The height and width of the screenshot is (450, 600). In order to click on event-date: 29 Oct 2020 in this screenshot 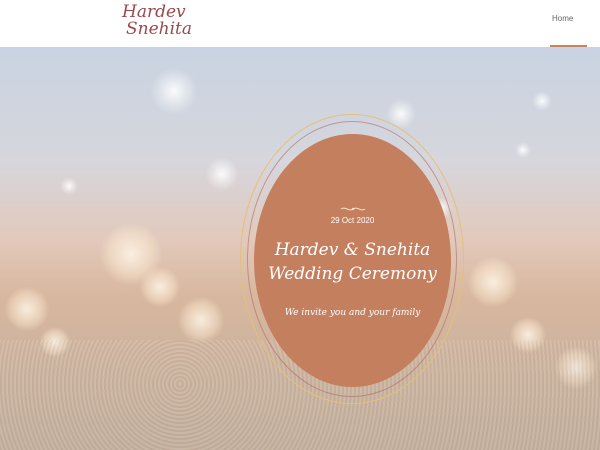, I will do `click(352, 220)`.